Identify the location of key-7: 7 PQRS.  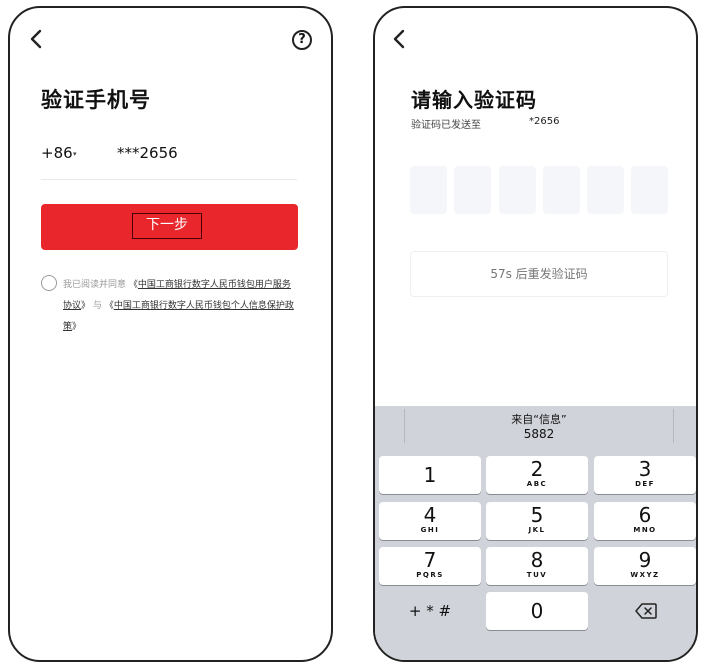
(430, 566).